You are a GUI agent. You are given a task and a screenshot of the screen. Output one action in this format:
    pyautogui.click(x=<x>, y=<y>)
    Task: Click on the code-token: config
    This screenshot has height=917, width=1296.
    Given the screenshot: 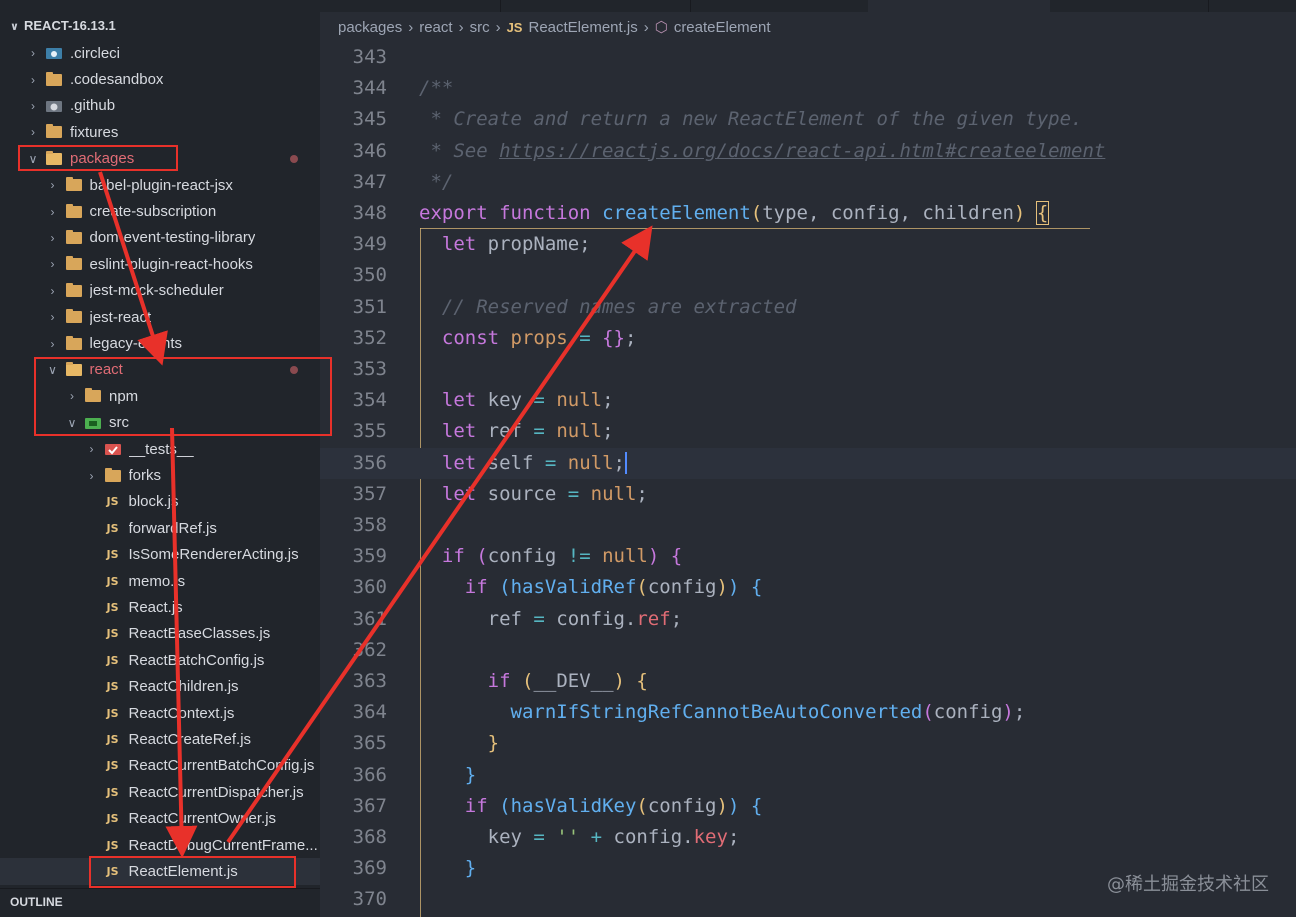 What is the action you would take?
    pyautogui.click(x=968, y=712)
    